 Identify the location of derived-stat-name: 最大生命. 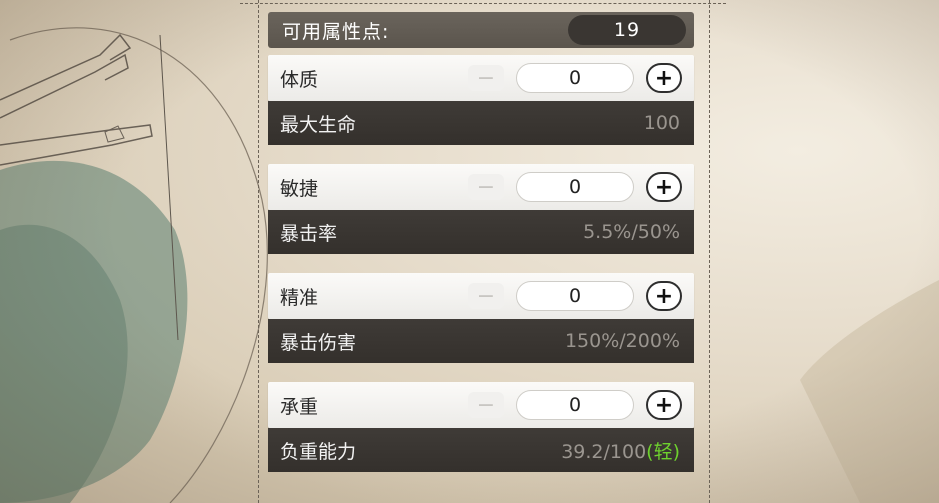
(318, 124).